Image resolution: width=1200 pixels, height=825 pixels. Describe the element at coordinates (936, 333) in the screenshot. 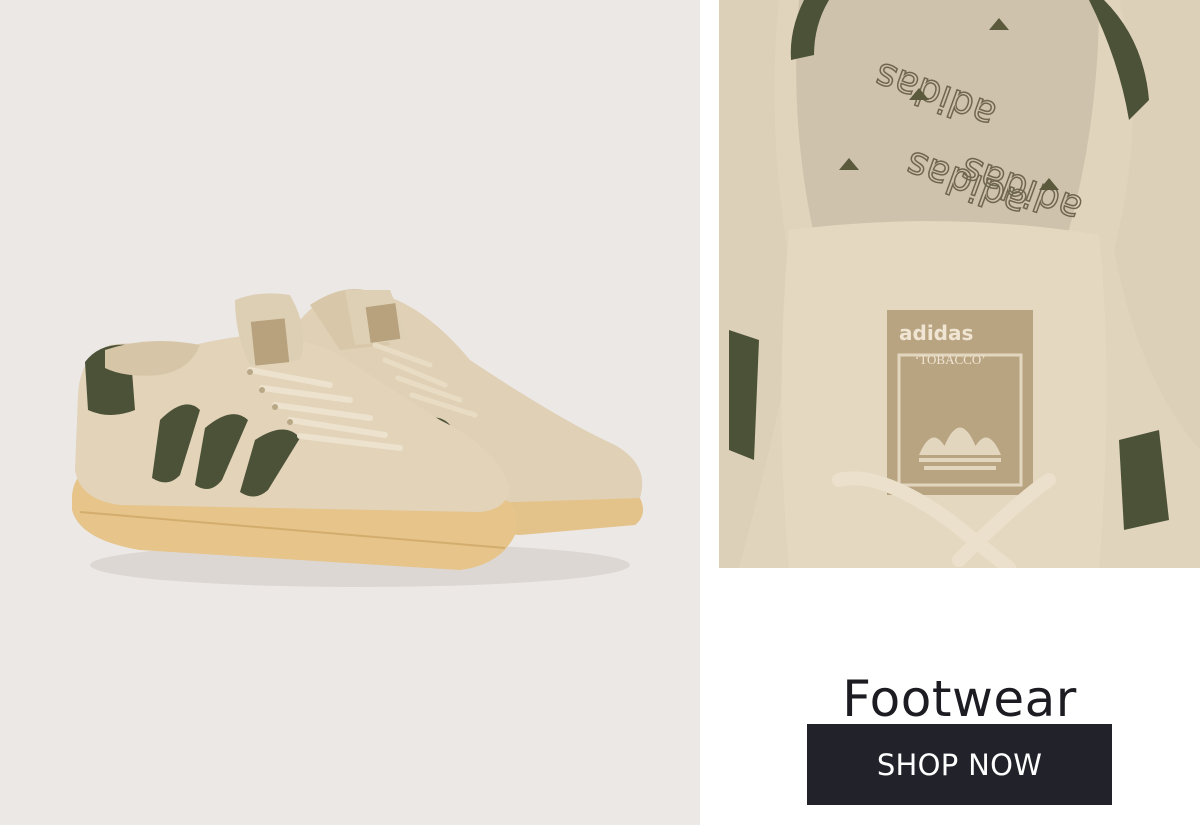

I see `tongue-logo-text: adidas` at that location.